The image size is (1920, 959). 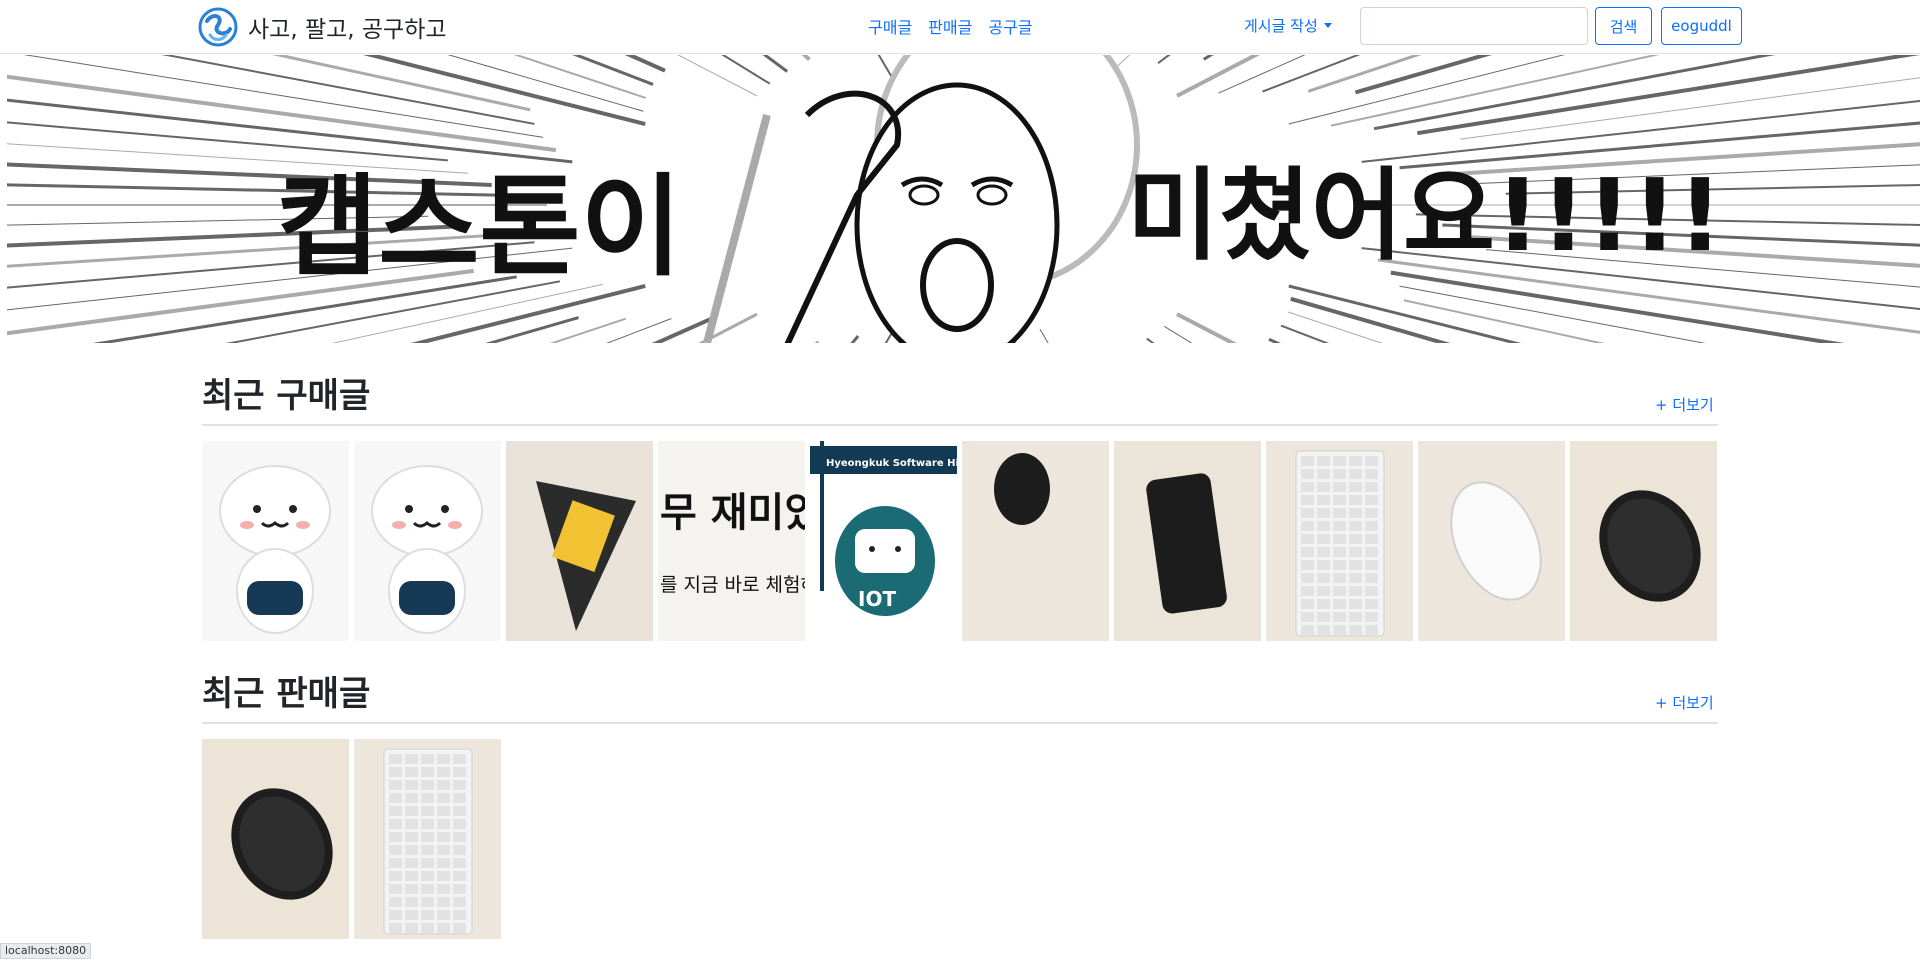 I want to click on white-magic-mouse-image, so click(x=1491, y=541).